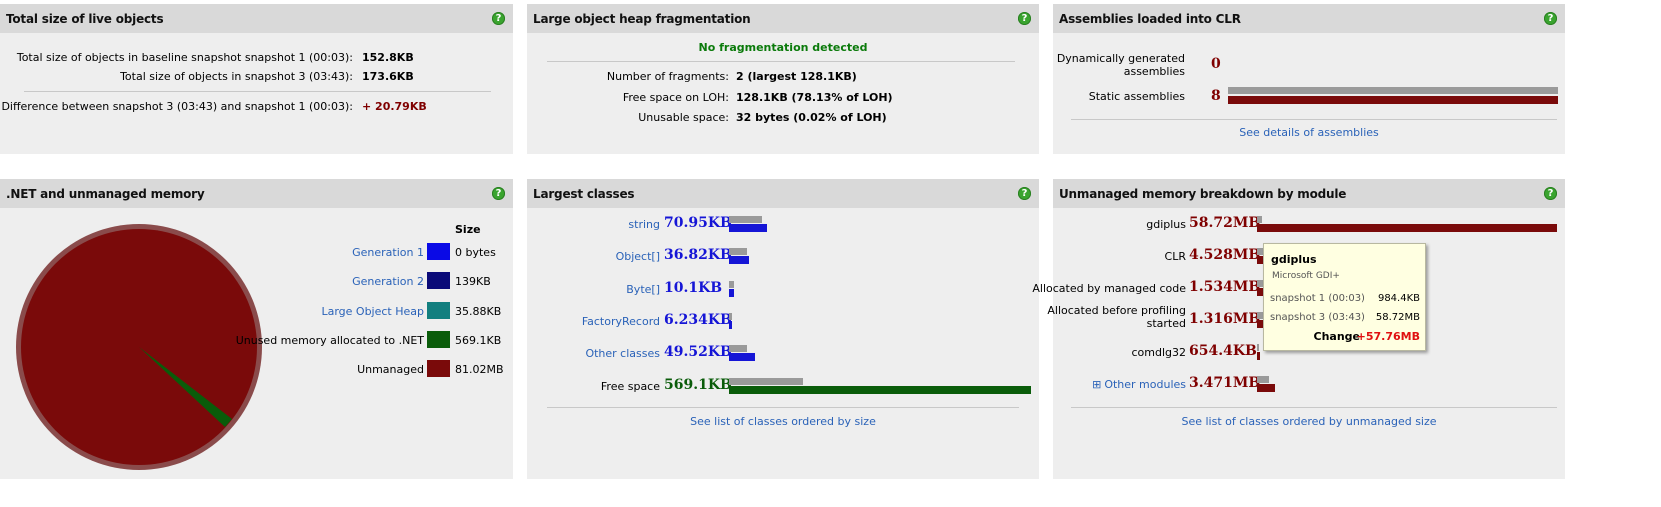 This screenshot has height=507, width=1661. Describe the element at coordinates (468, 229) in the screenshot. I see `size-column-header: Size` at that location.